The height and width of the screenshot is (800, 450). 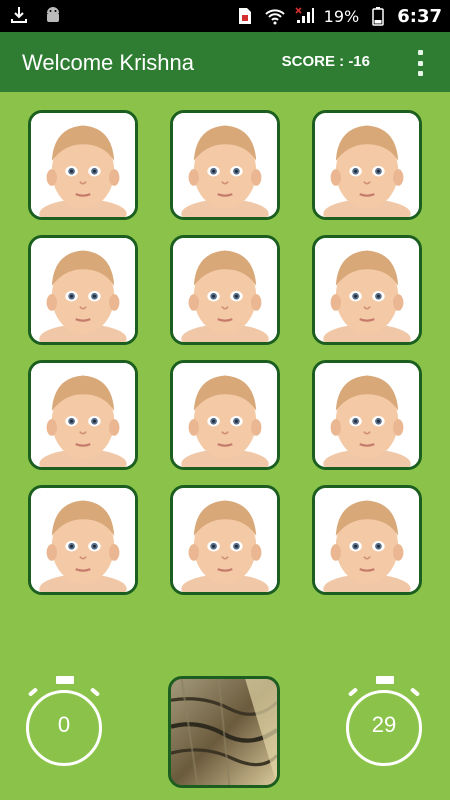 What do you see at coordinates (53, 15) in the screenshot?
I see `android-icon` at bounding box center [53, 15].